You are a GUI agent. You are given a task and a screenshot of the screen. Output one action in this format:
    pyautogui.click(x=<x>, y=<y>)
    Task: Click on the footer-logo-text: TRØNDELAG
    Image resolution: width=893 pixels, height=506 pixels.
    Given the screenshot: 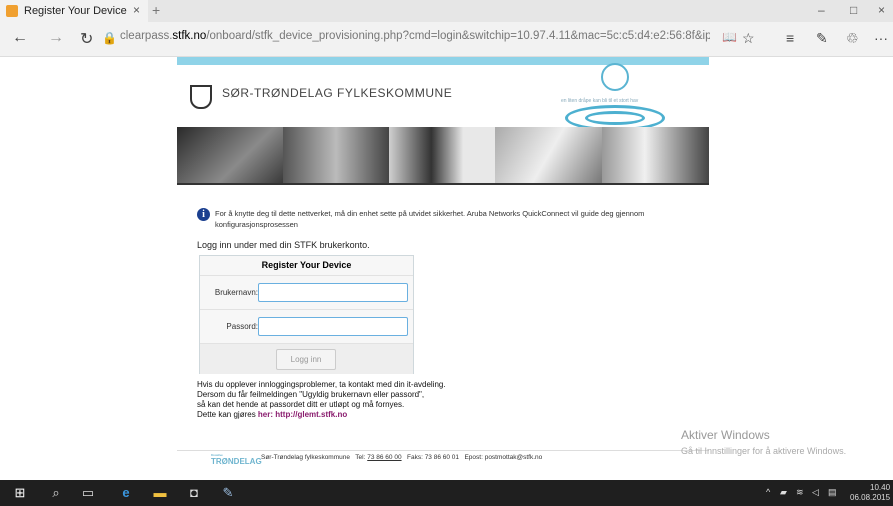 What is the action you would take?
    pyautogui.click(x=236, y=461)
    